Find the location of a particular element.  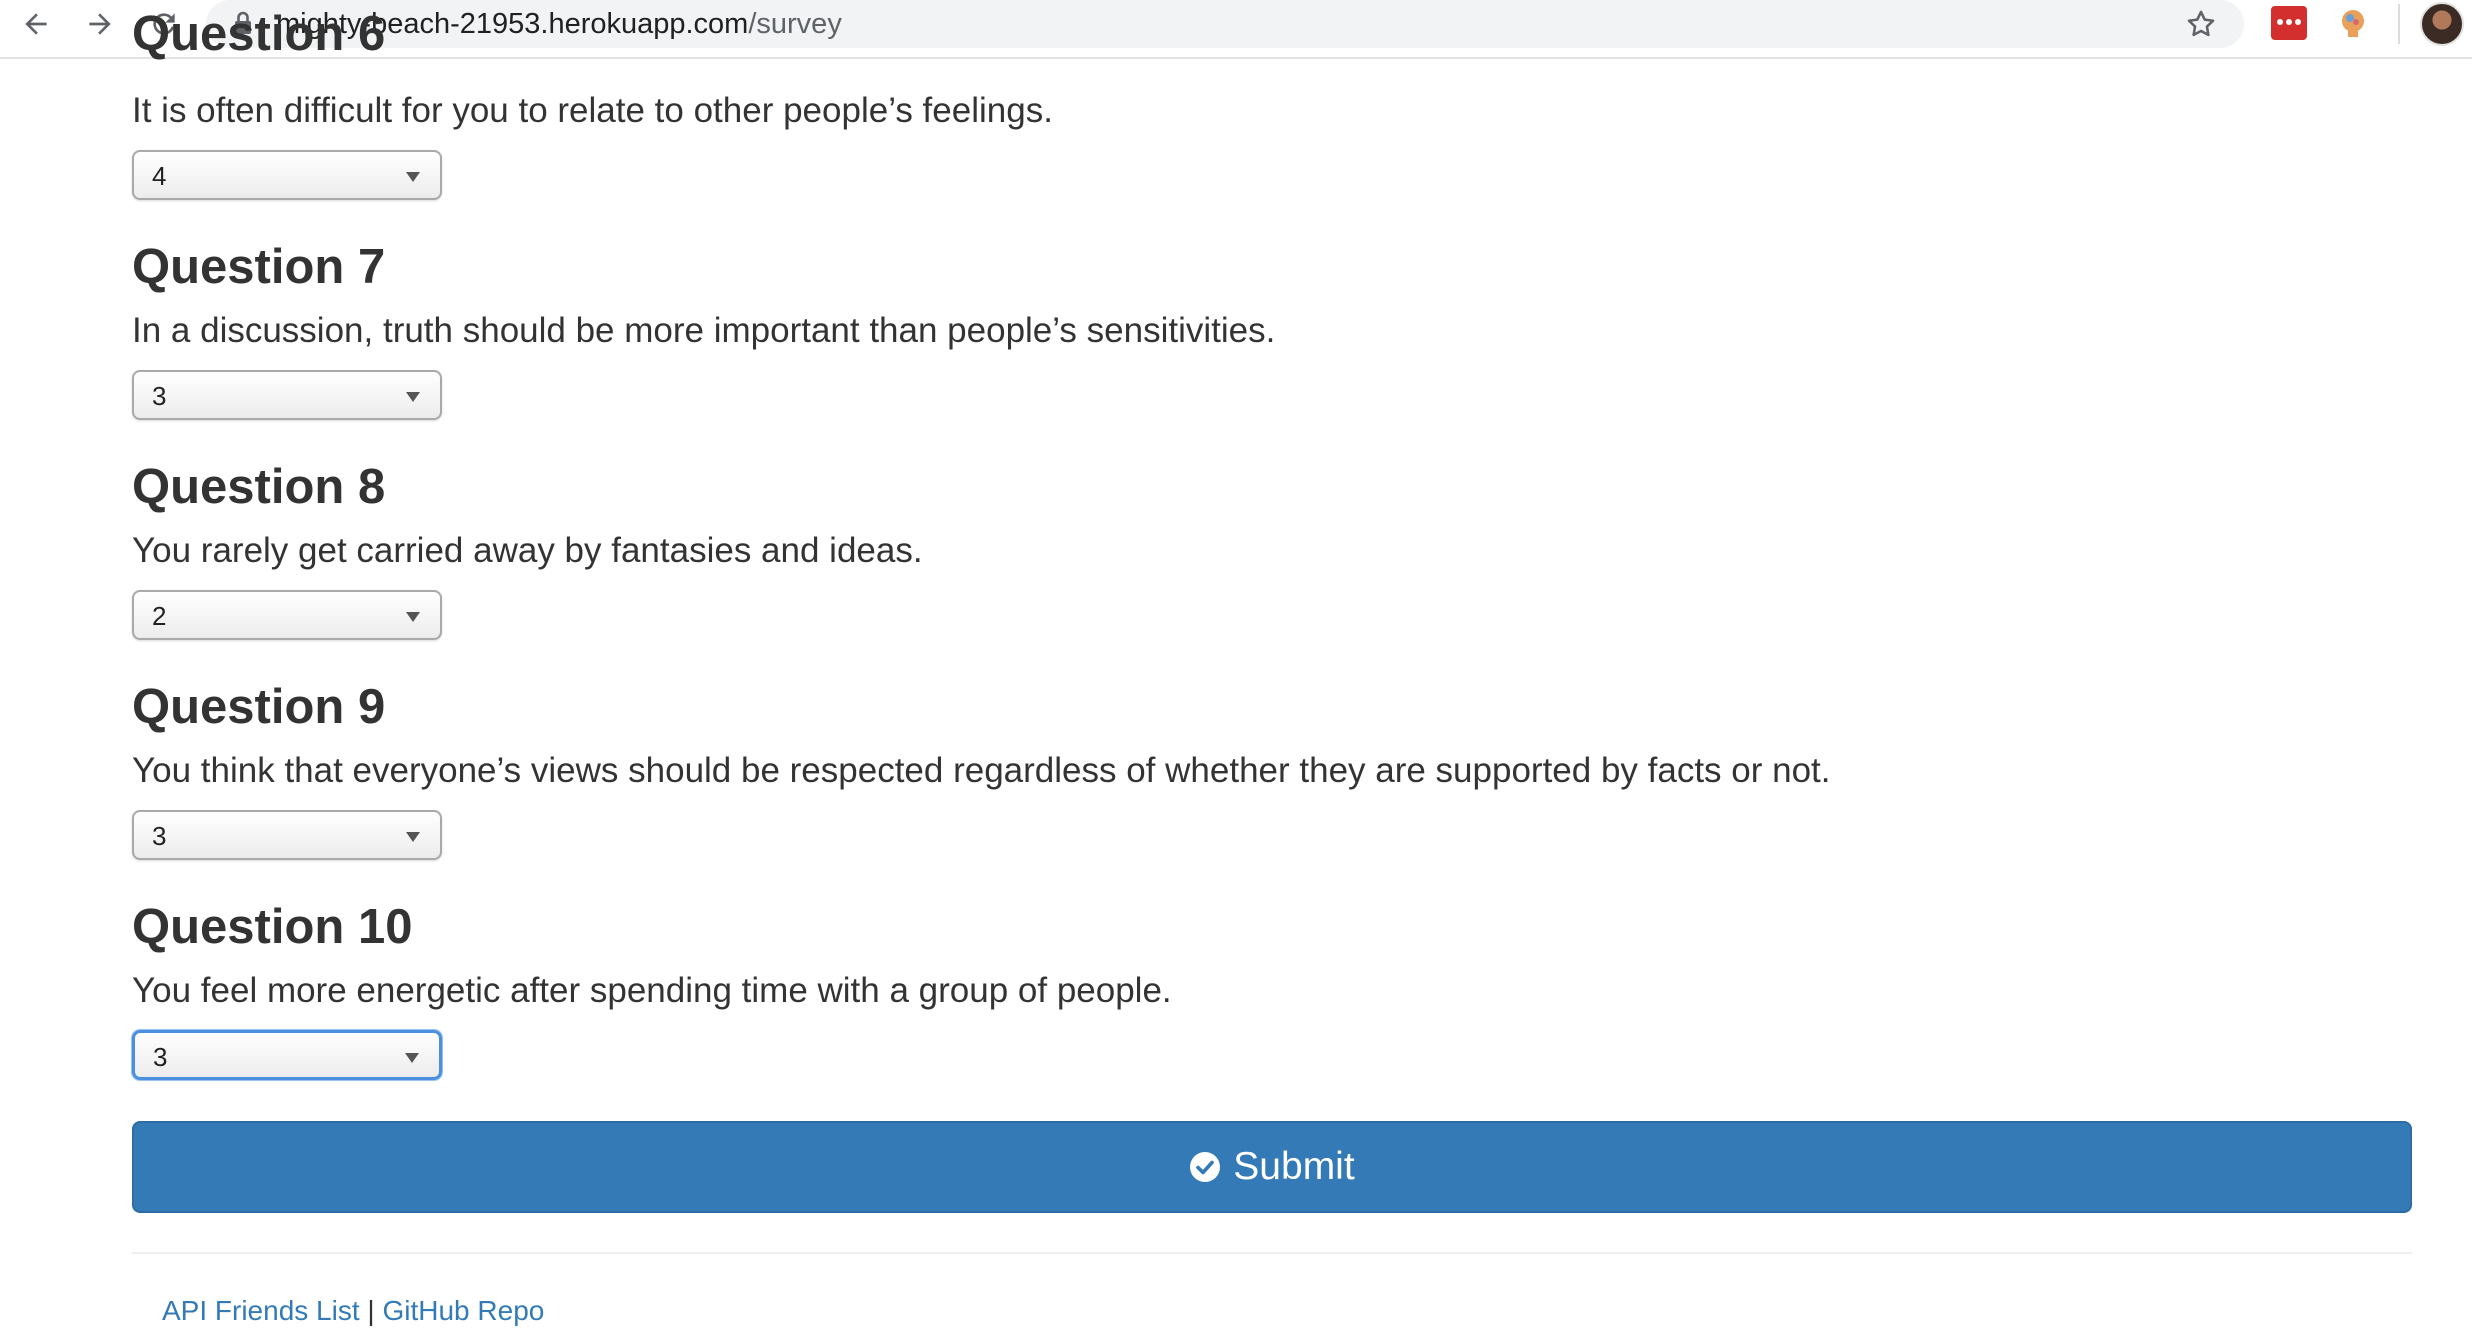

question-8-heading: Question 8 is located at coordinates (259, 487).